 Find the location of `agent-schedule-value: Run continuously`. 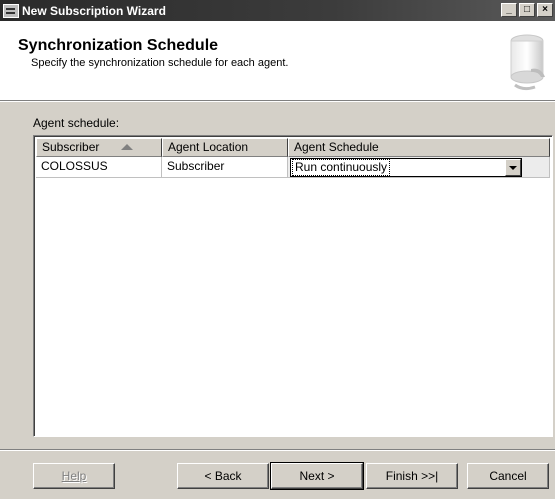

agent-schedule-value: Run continuously is located at coordinates (341, 167).